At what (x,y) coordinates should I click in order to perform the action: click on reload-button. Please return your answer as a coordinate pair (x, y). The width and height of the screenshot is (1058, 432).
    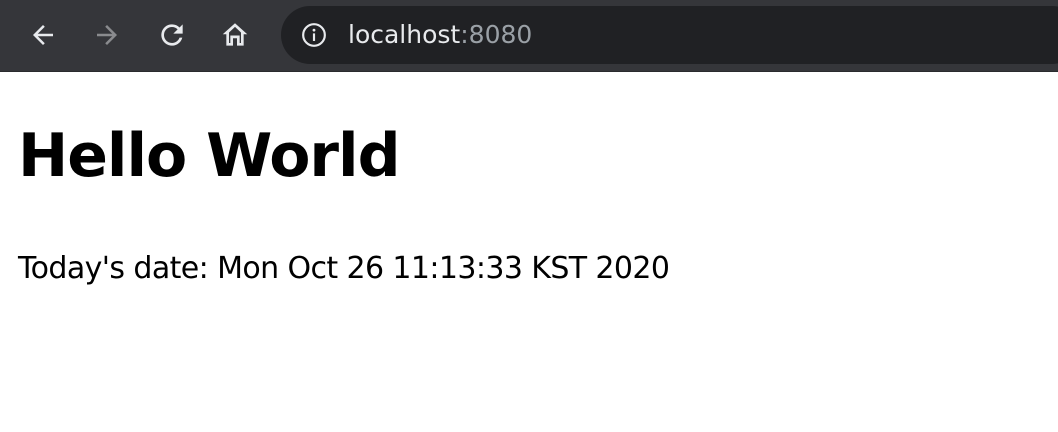
    Looking at the image, I should click on (172, 35).